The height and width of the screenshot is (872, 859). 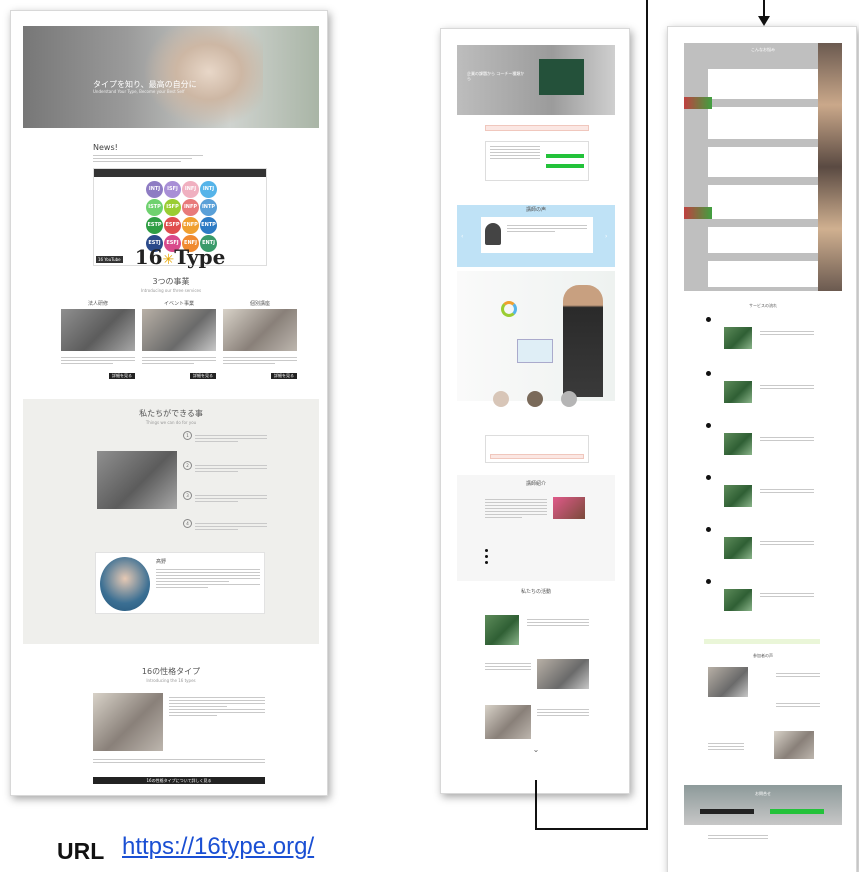 What do you see at coordinates (179, 330) in the screenshot?
I see `service-photo-event` at bounding box center [179, 330].